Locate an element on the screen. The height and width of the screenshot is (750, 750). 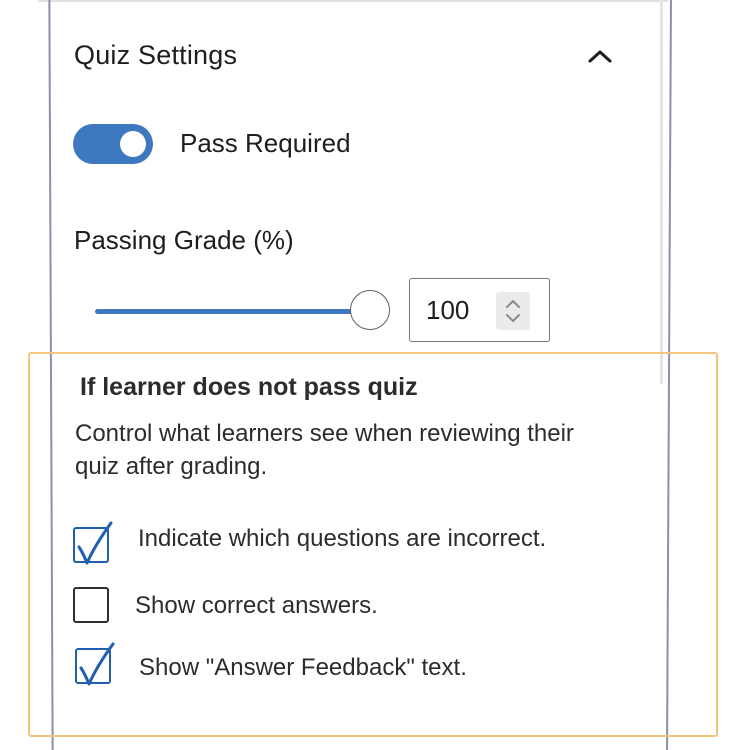
checkbox-indicate-incorrect is located at coordinates (93, 543).